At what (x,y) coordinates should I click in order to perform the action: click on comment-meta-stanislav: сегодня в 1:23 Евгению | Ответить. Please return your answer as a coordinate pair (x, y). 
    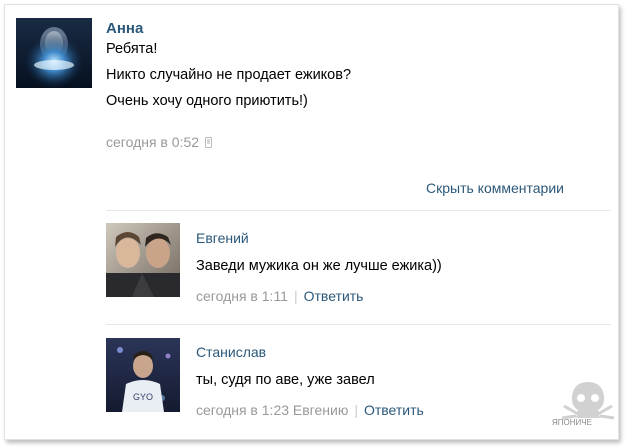
    Looking at the image, I should click on (310, 410).